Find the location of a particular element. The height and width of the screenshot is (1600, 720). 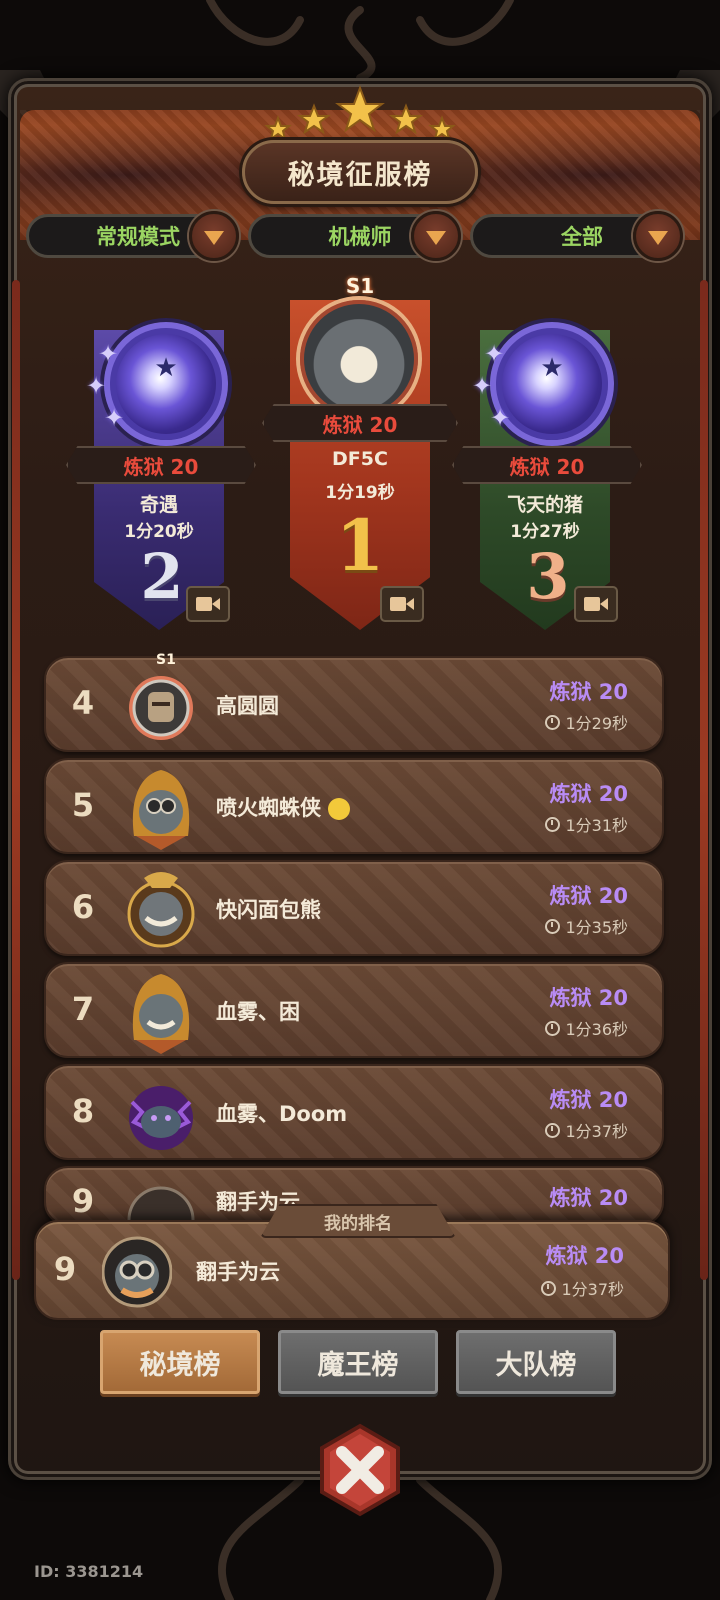

podium-first-name: DF5C is located at coordinates (360, 459).